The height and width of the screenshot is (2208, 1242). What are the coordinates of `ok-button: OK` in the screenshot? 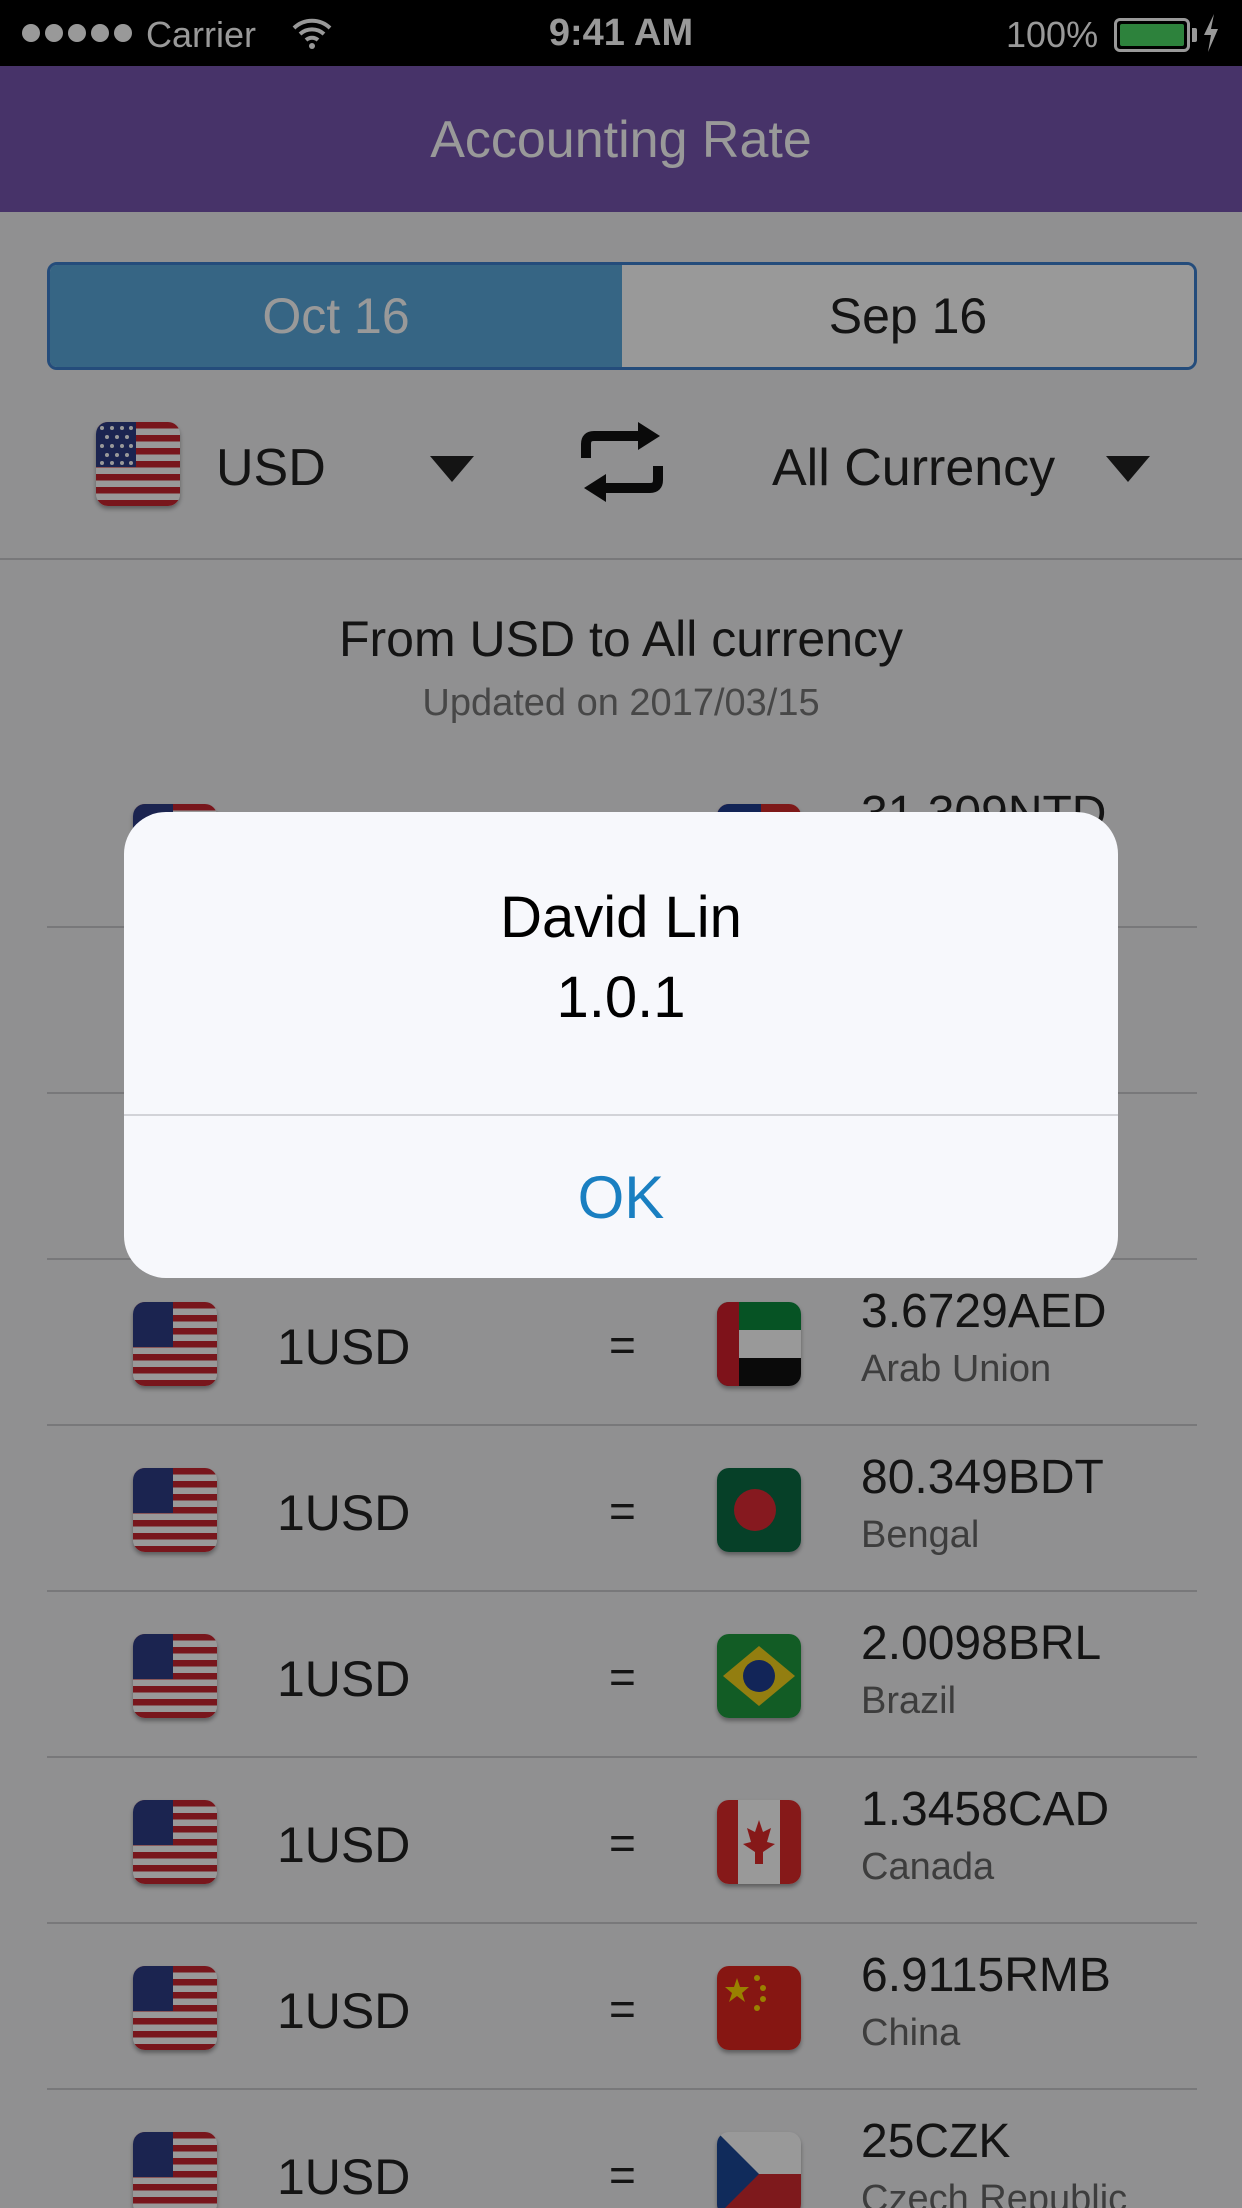 It's located at (621, 1197).